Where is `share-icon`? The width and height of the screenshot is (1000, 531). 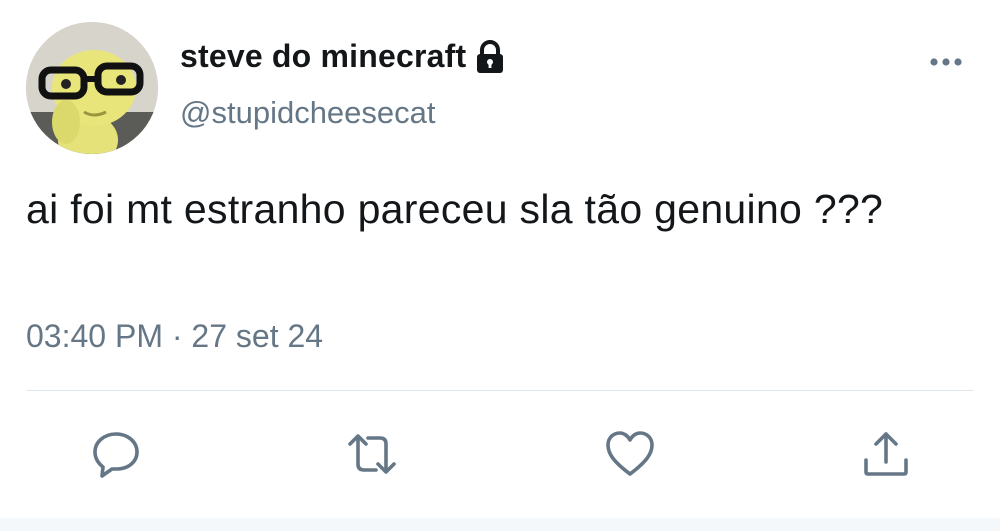 share-icon is located at coordinates (886, 454).